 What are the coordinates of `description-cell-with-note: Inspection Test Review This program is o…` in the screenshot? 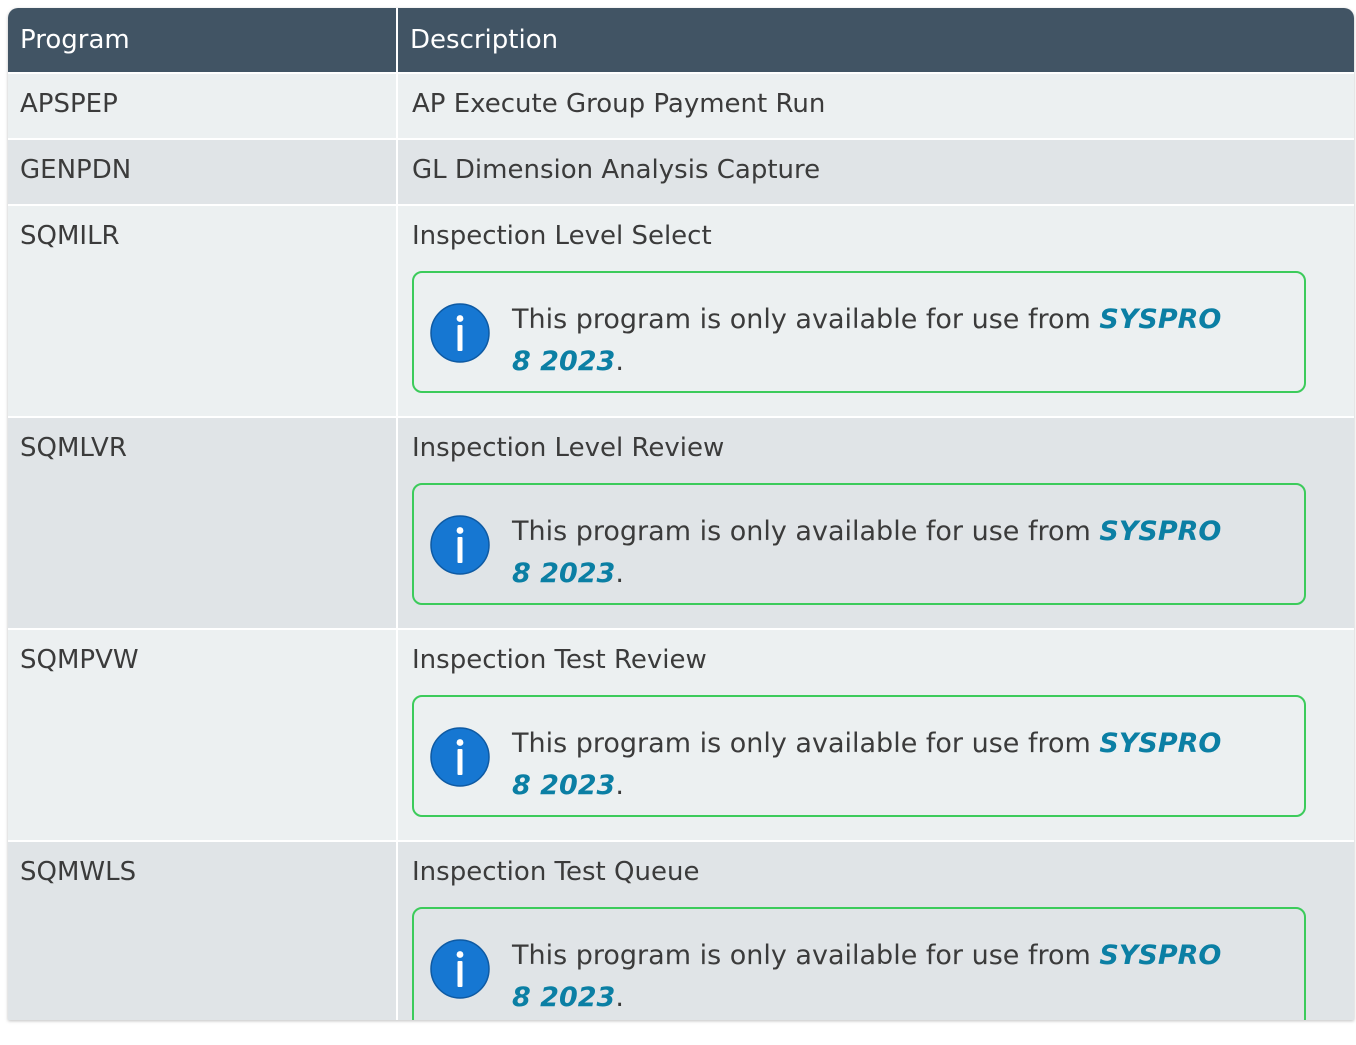 It's located at (876, 735).